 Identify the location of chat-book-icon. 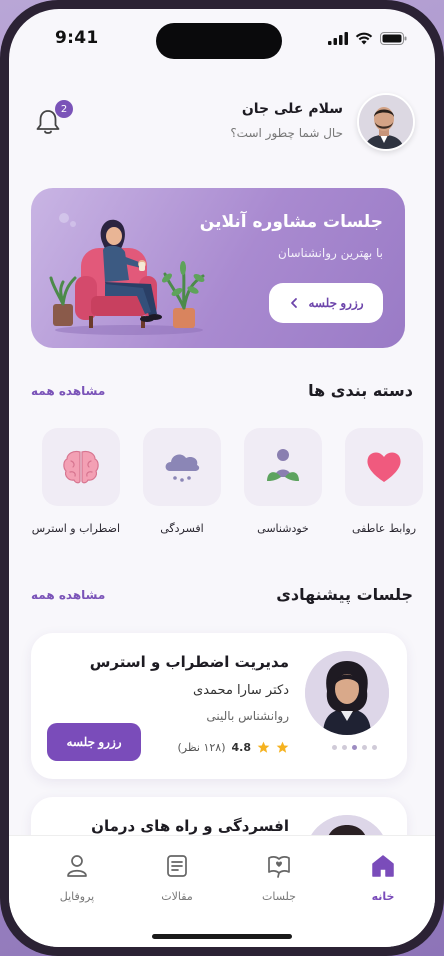
(279, 867).